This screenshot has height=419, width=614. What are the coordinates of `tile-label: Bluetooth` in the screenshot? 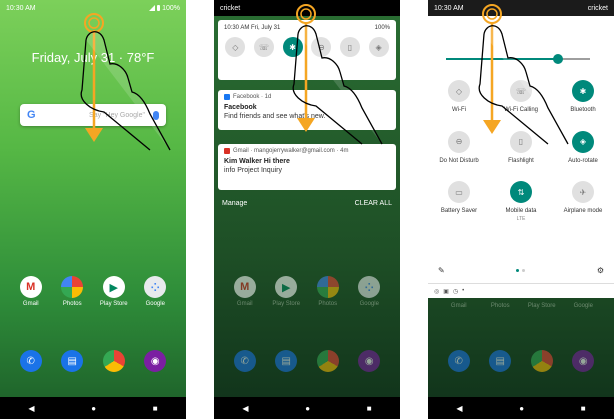 It's located at (583, 110).